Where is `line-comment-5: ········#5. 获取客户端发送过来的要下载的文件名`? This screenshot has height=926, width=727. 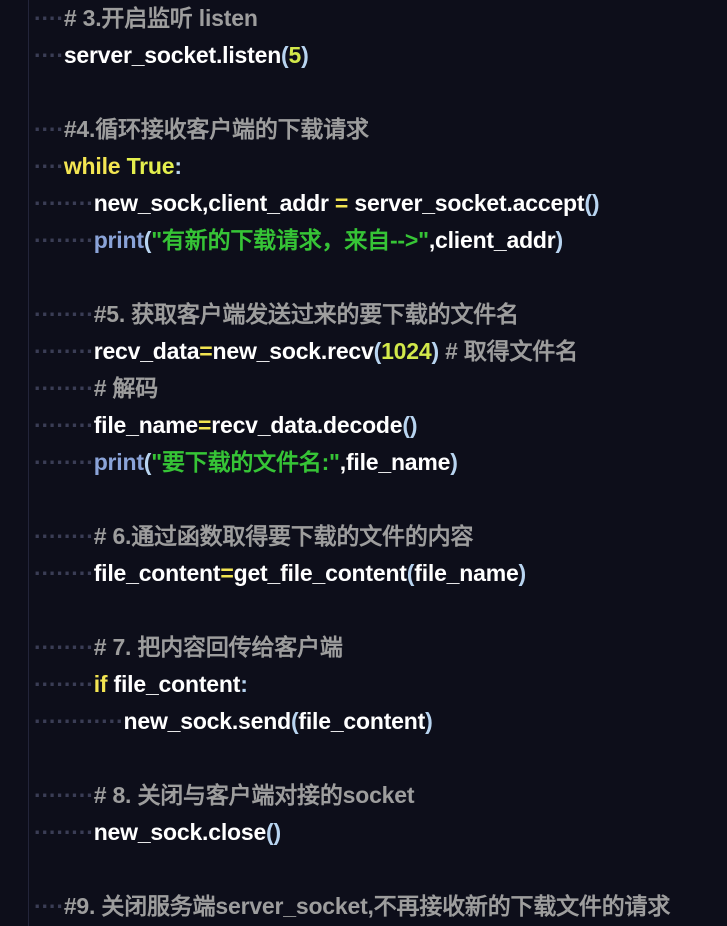
line-comment-5: ········#5. 获取客户端发送过来的要下载的文件名 is located at coordinates (363, 314).